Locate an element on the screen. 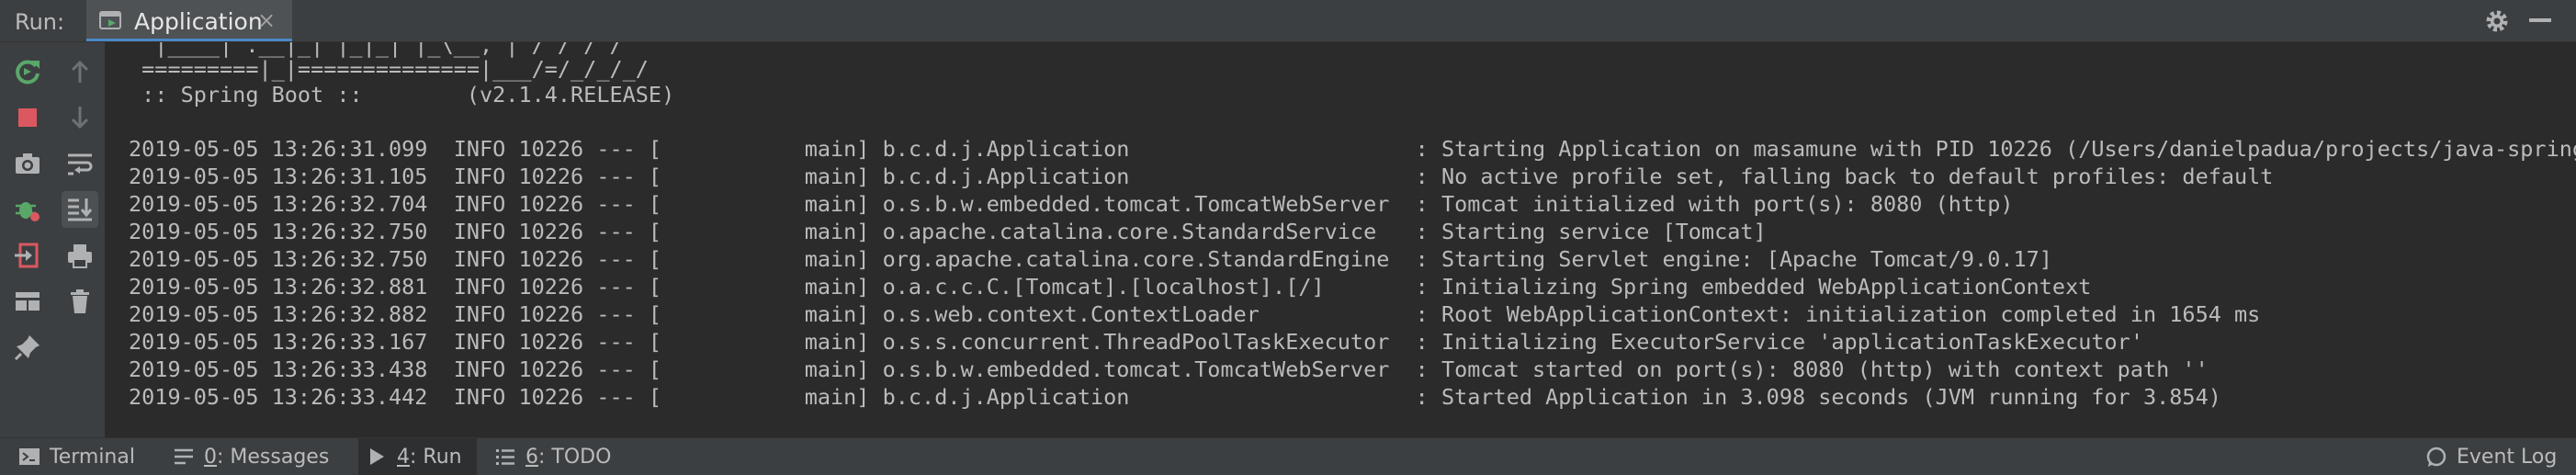  trash-icon is located at coordinates (80, 301).